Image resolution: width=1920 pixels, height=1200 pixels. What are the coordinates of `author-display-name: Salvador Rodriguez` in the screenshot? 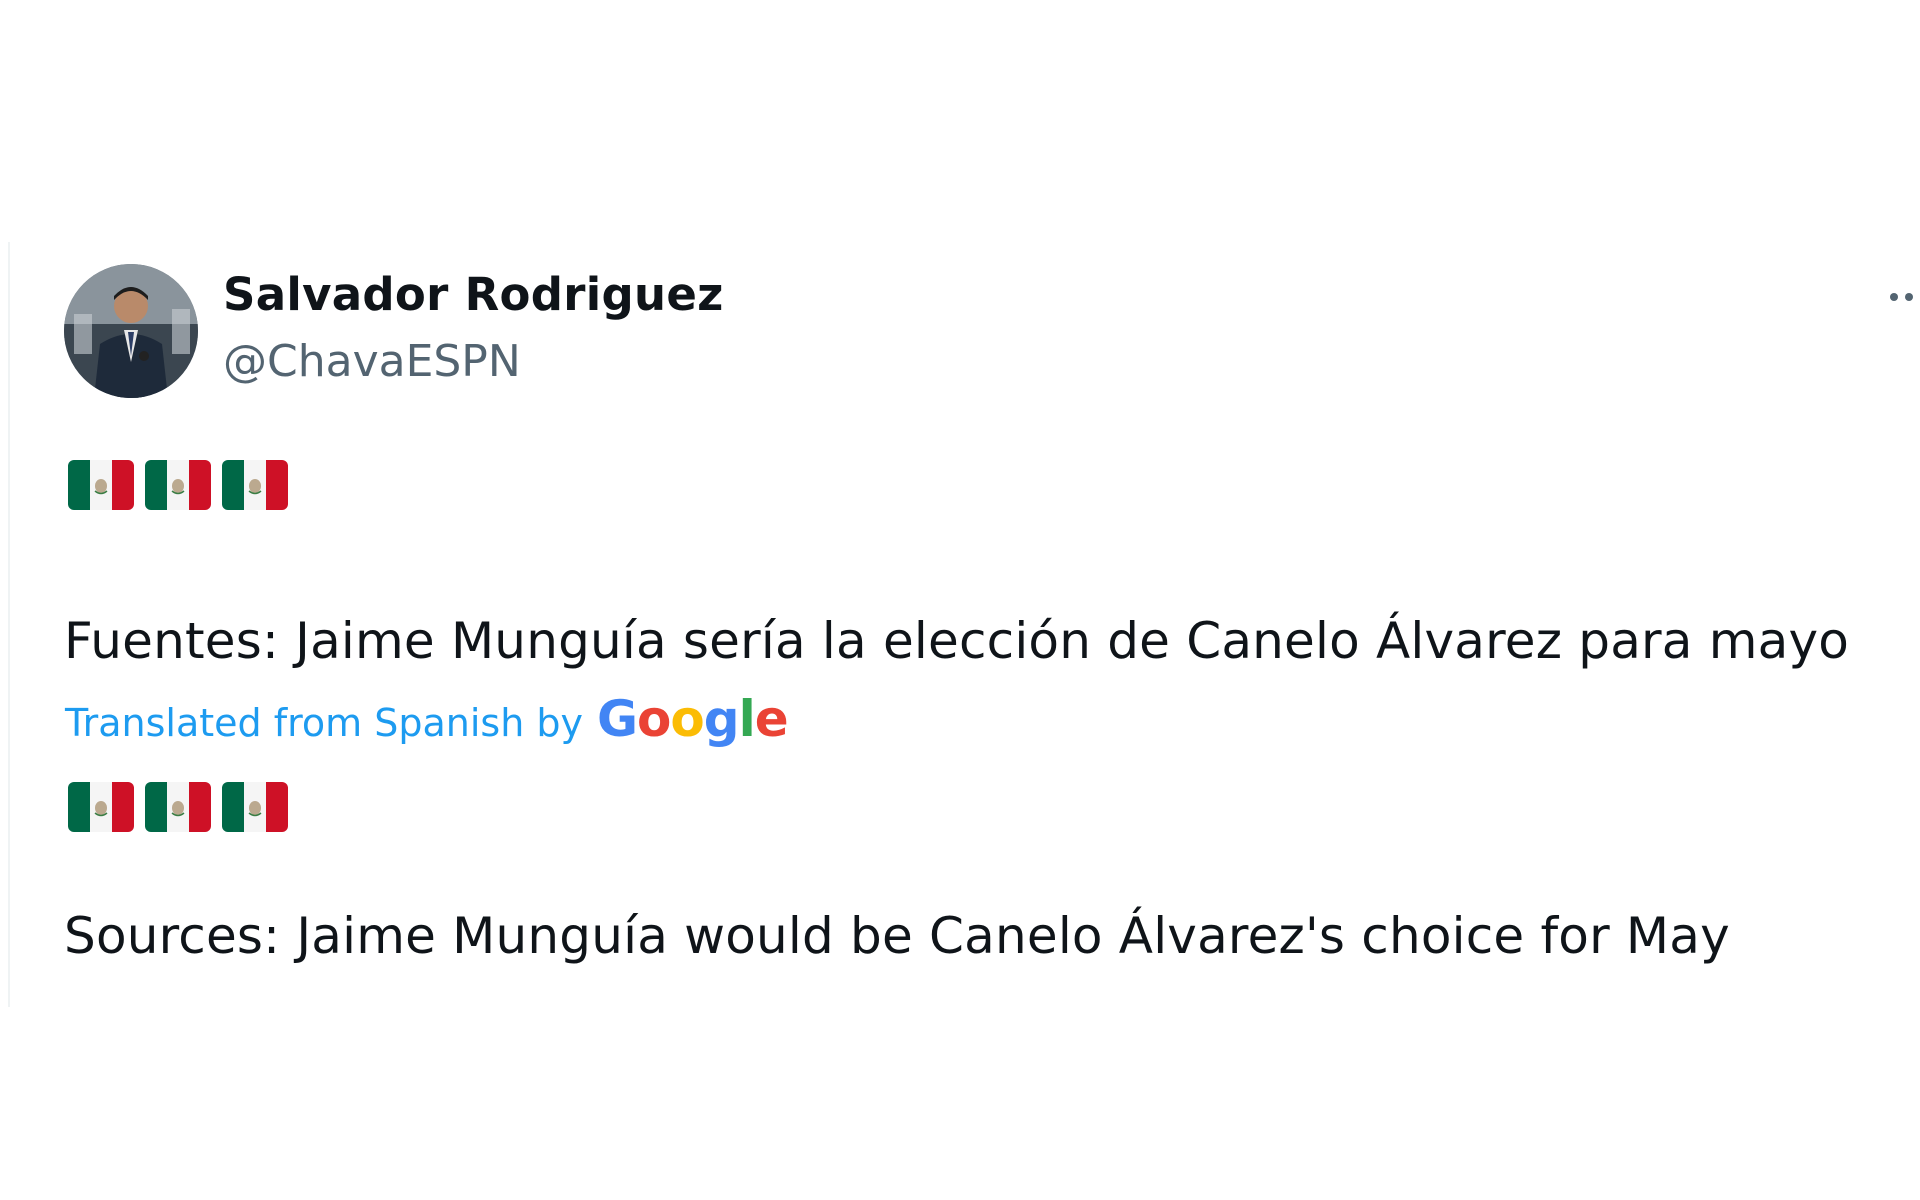 It's located at (473, 294).